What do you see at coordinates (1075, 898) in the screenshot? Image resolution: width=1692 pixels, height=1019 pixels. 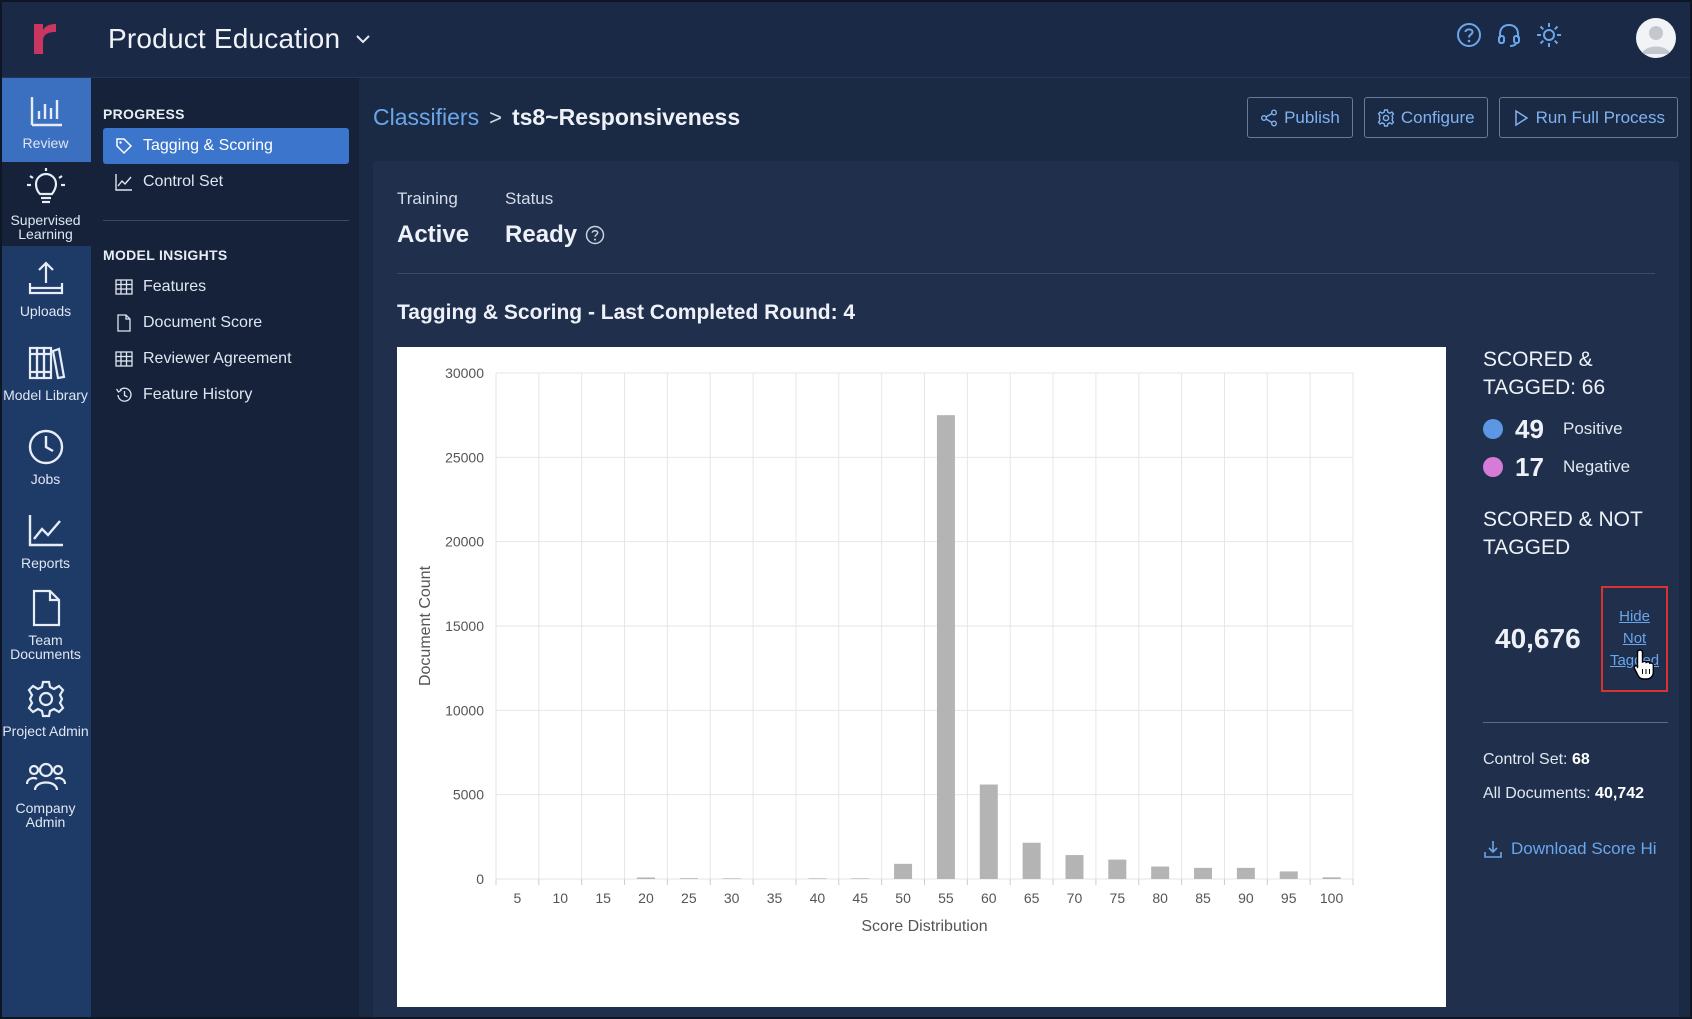 I see `x-tick-label: 70` at bounding box center [1075, 898].